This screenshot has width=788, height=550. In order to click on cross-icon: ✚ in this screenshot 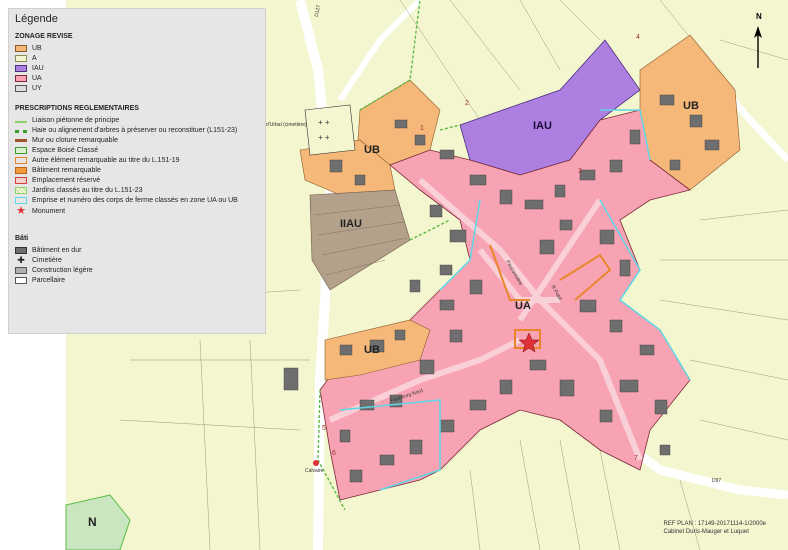, I will do `click(21, 259)`.